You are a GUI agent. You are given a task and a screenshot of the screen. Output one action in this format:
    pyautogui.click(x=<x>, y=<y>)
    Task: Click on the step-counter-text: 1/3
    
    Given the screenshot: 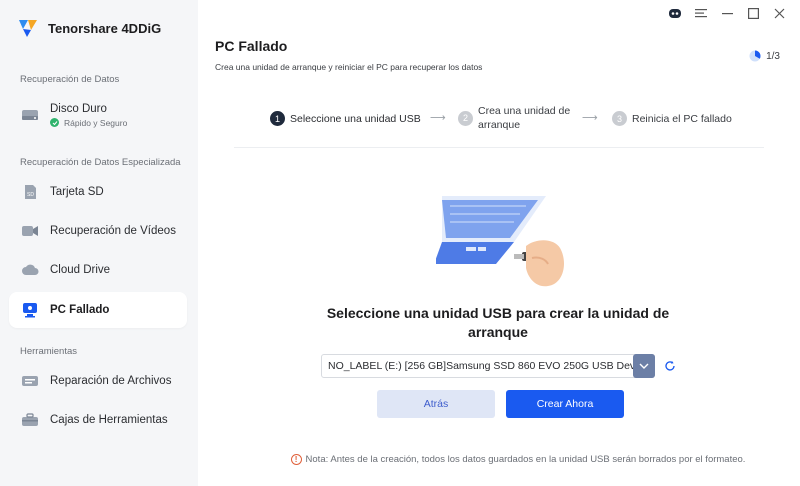 What is the action you would take?
    pyautogui.click(x=773, y=56)
    